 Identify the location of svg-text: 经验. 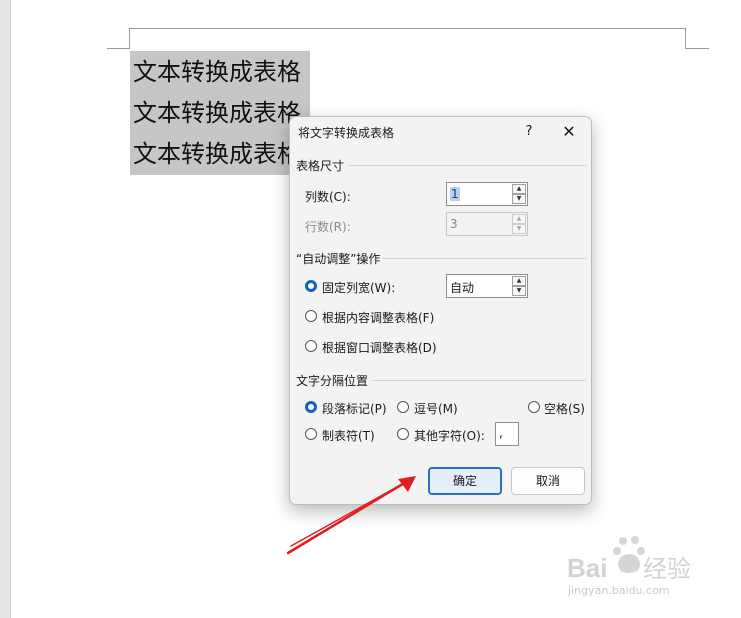
(667, 569).